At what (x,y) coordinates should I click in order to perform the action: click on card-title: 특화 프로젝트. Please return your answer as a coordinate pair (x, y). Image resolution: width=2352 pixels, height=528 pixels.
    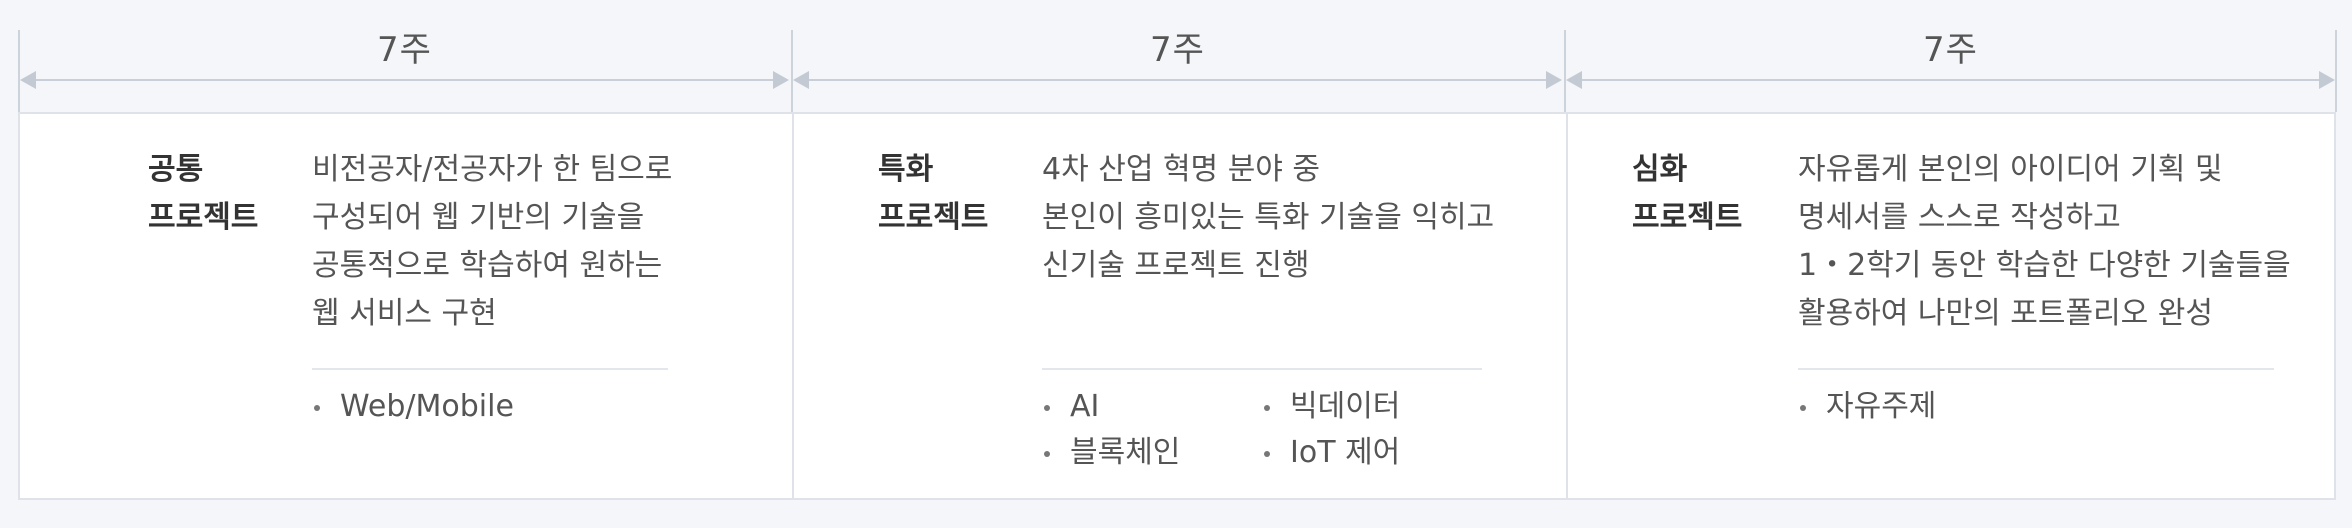
    Looking at the image, I should click on (933, 194).